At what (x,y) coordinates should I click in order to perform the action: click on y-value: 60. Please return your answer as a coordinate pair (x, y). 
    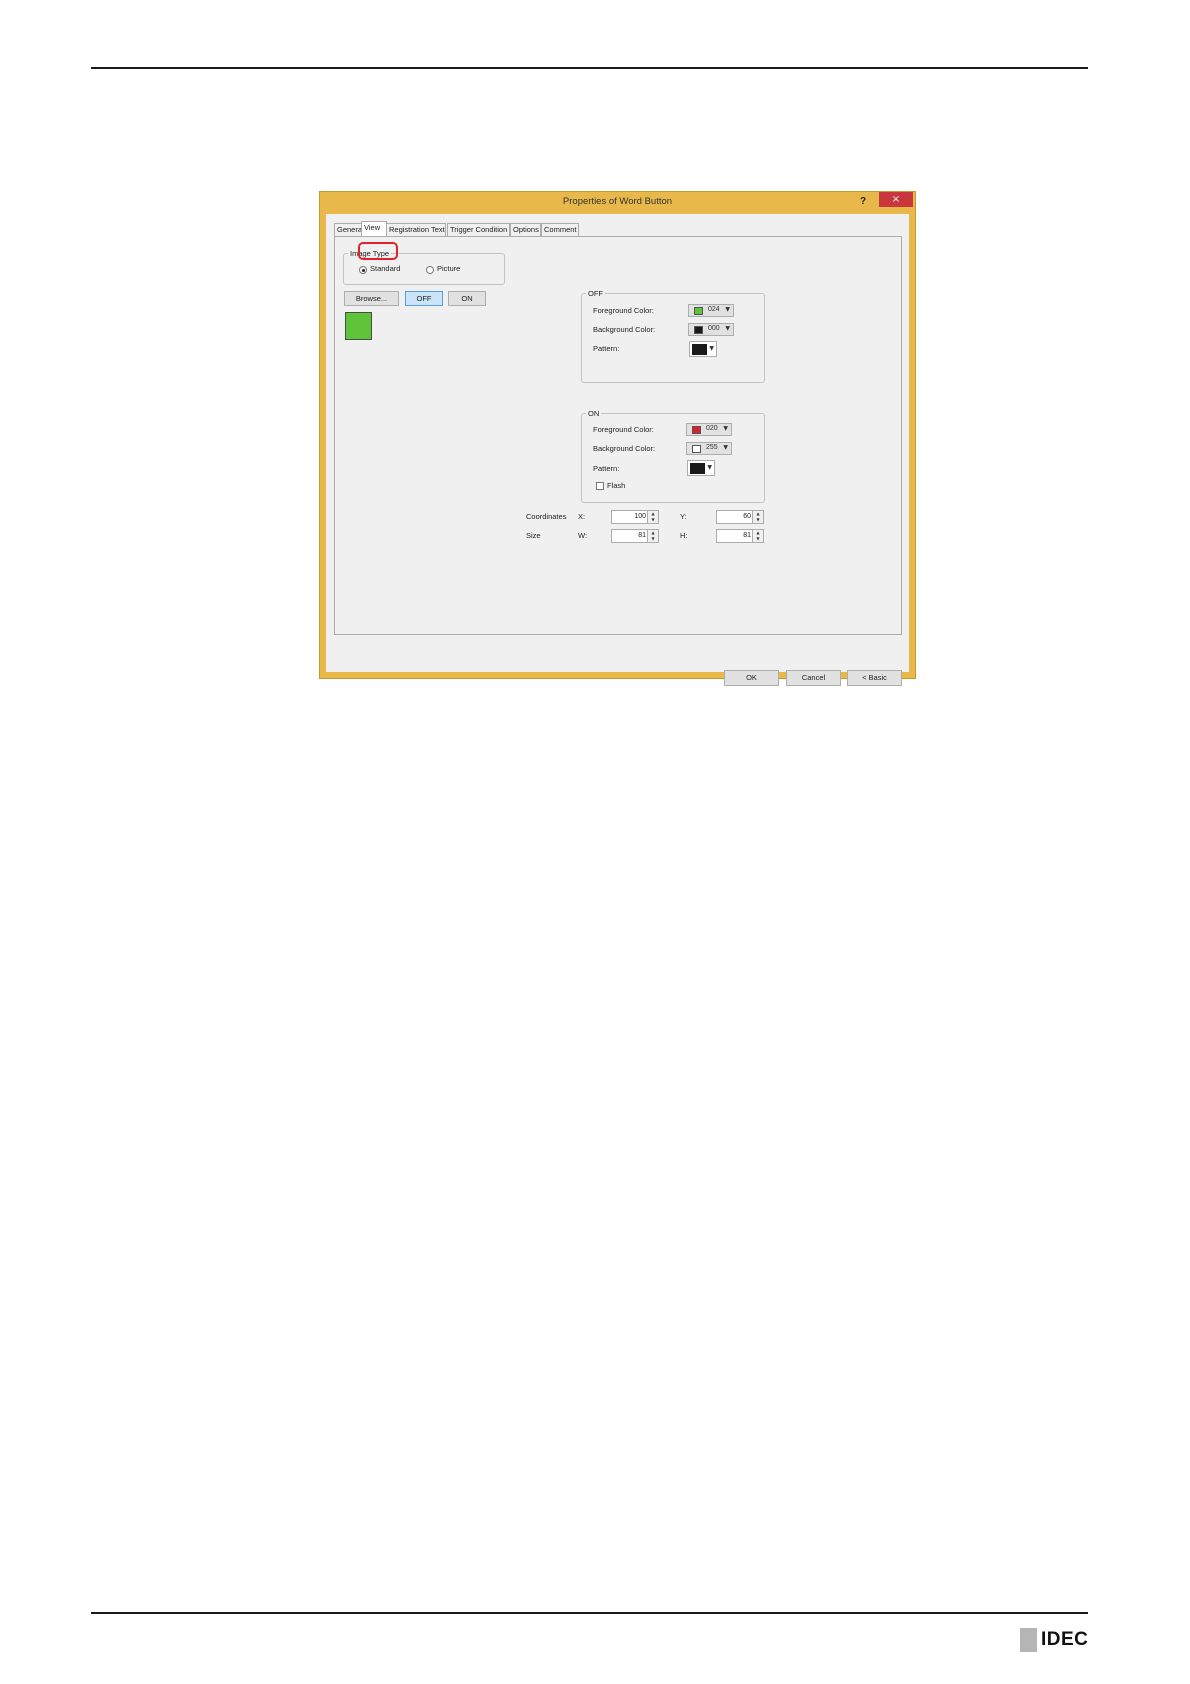
    Looking at the image, I should click on (747, 516).